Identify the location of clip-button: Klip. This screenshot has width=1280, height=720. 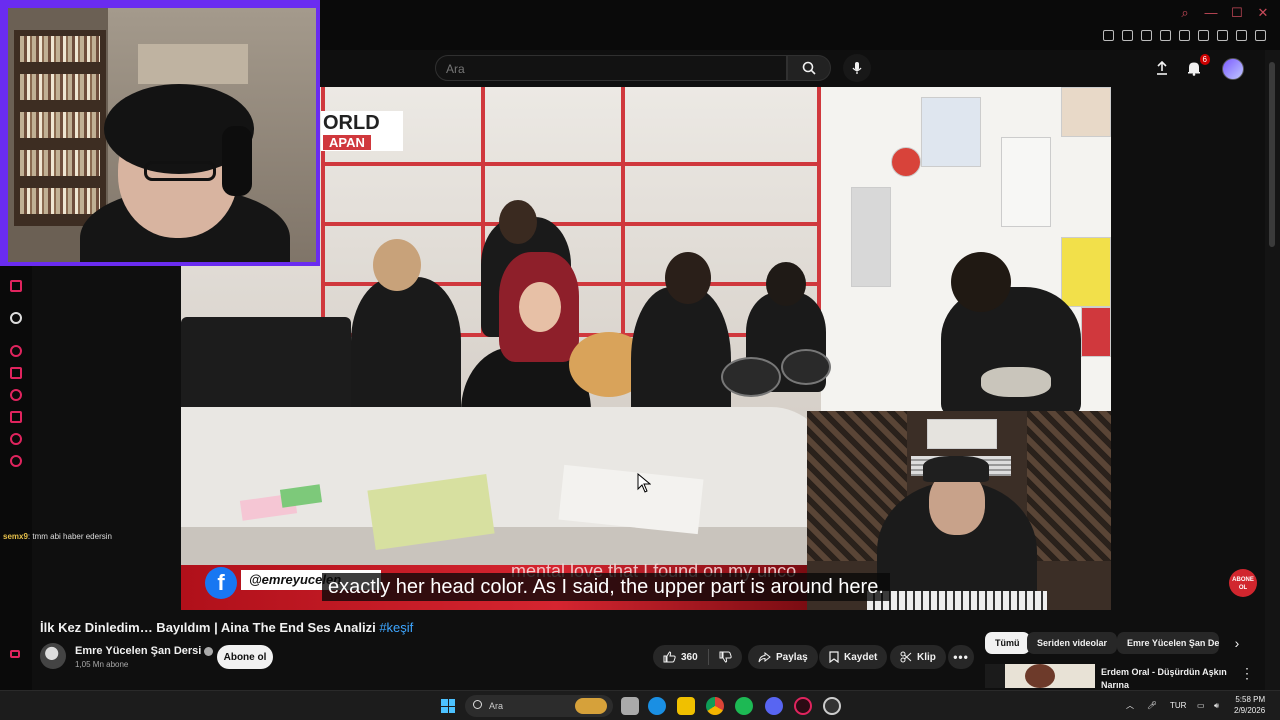
(918, 657).